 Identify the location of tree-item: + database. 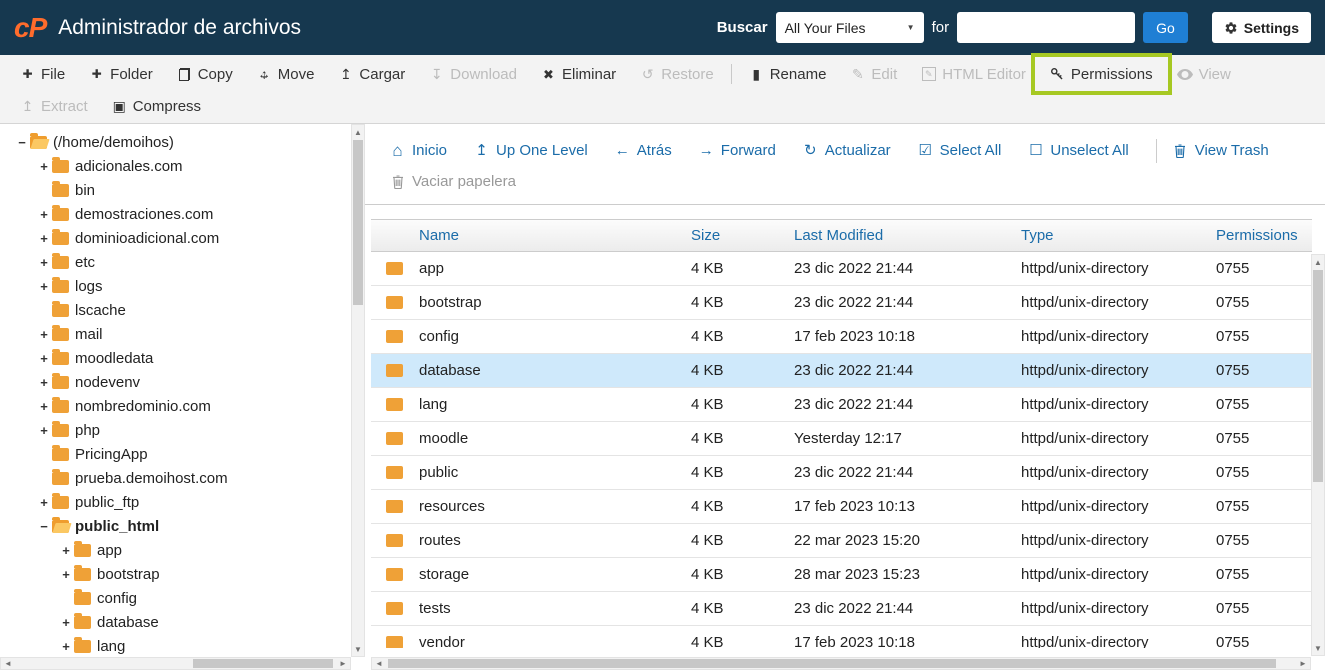
(182, 622).